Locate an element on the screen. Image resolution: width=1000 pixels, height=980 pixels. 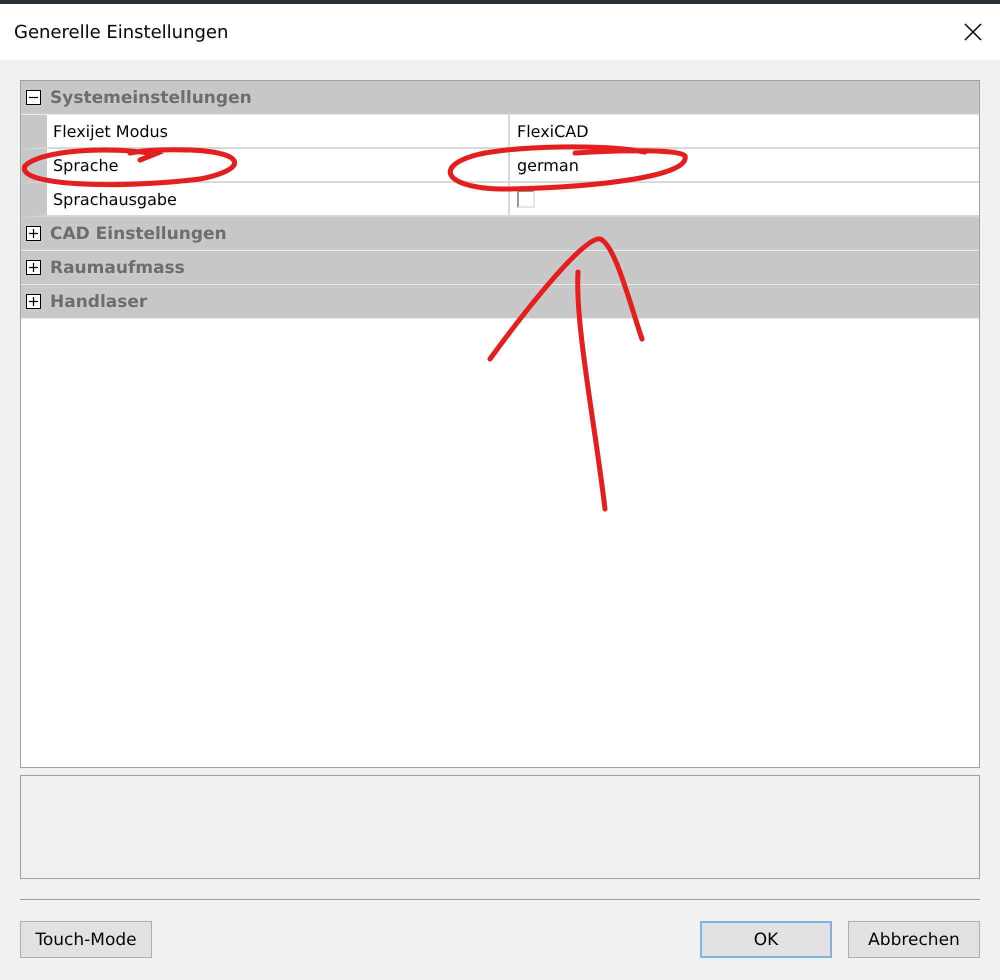
collapse-toggle is located at coordinates (33, 97).